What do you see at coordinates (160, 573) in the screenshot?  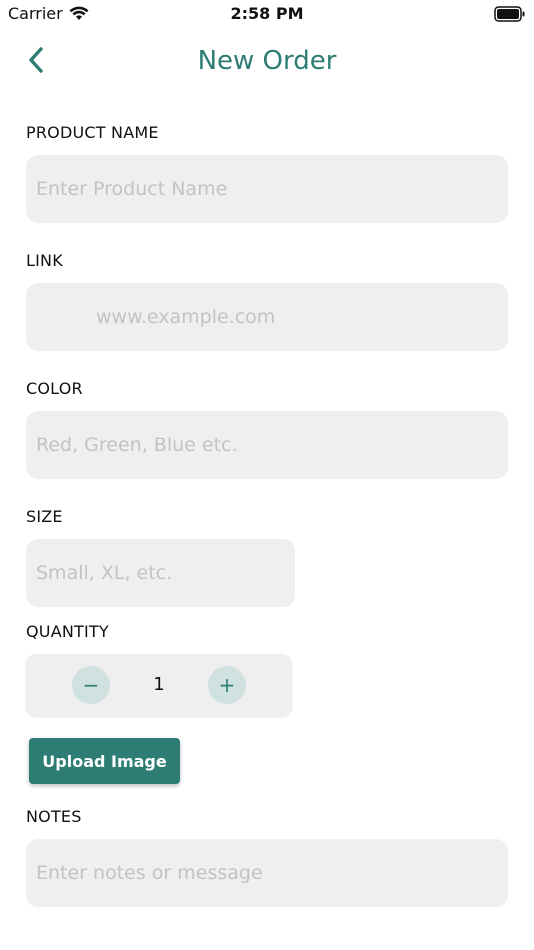 I see `size-input` at bounding box center [160, 573].